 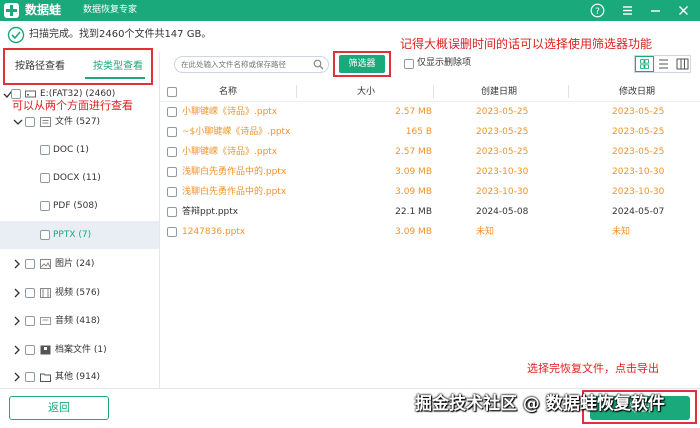 I want to click on search-box, so click(x=251, y=64).